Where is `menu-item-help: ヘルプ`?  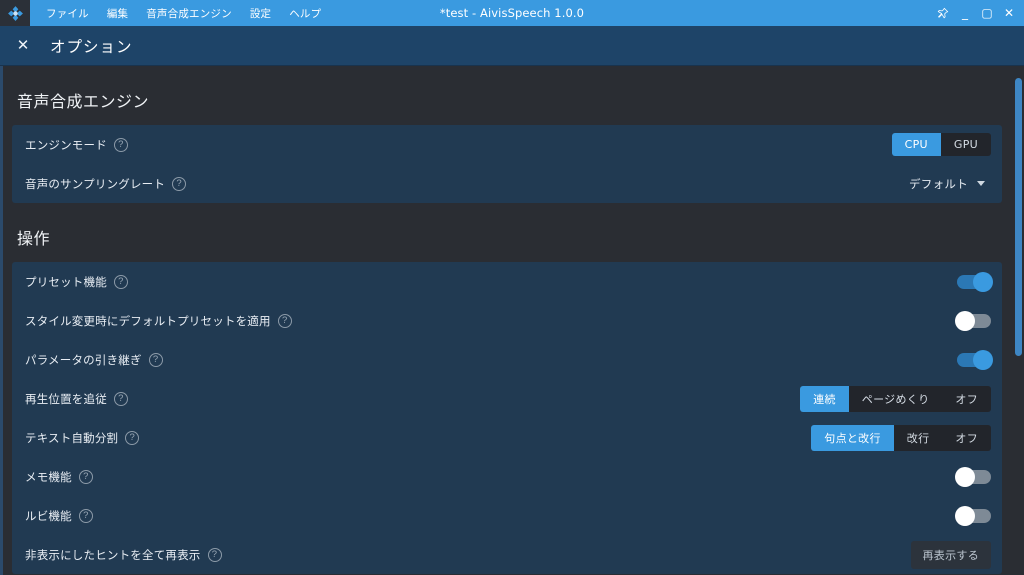
menu-item-help: ヘルプ is located at coordinates (305, 13).